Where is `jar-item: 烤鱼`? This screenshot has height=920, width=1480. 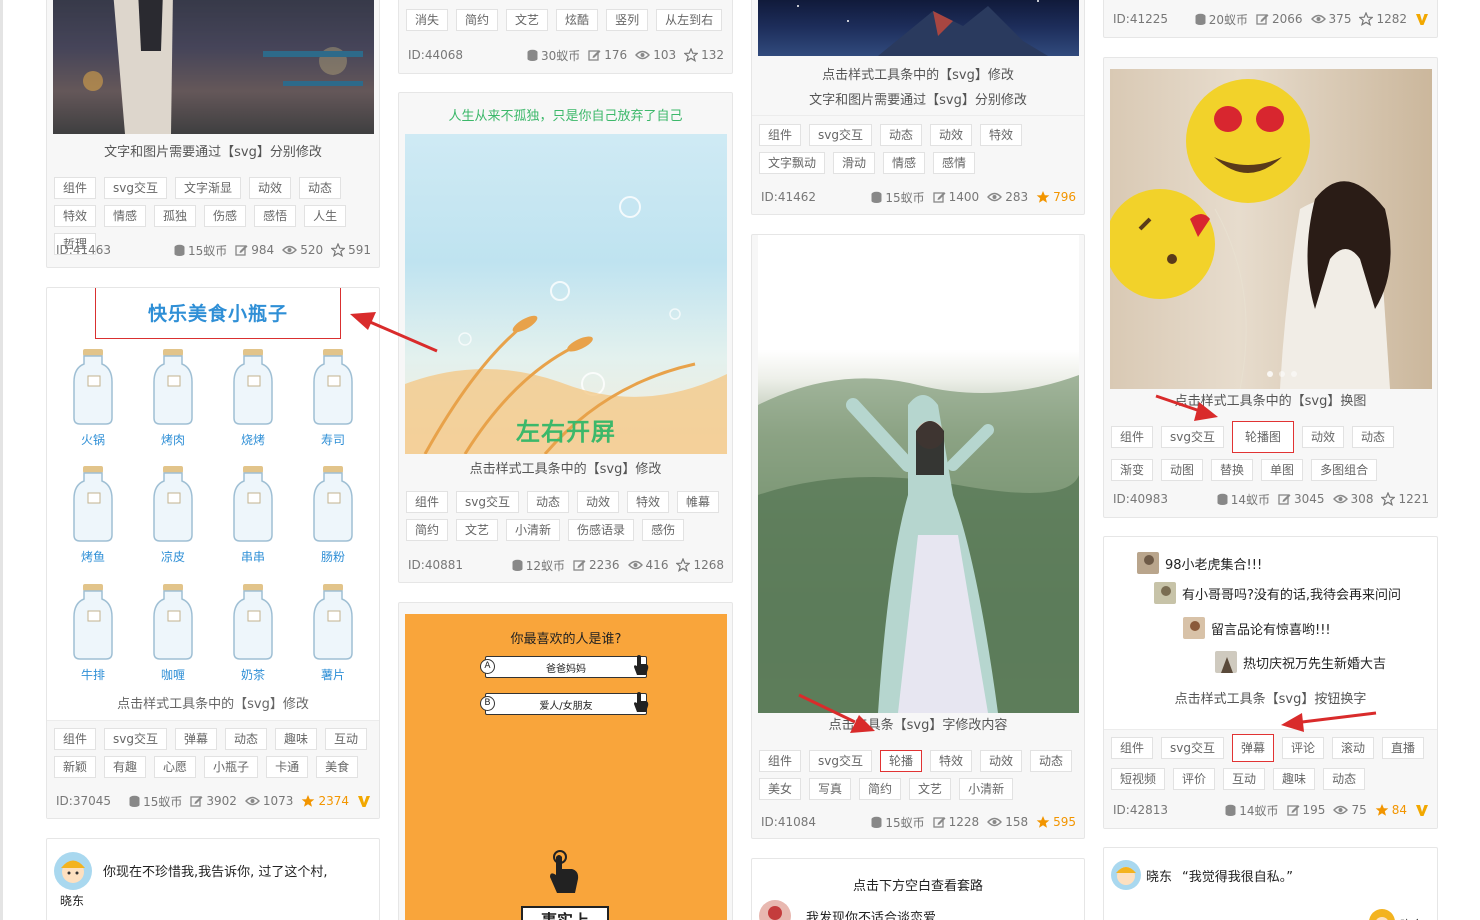 jar-item: 烤鱼 is located at coordinates (93, 515).